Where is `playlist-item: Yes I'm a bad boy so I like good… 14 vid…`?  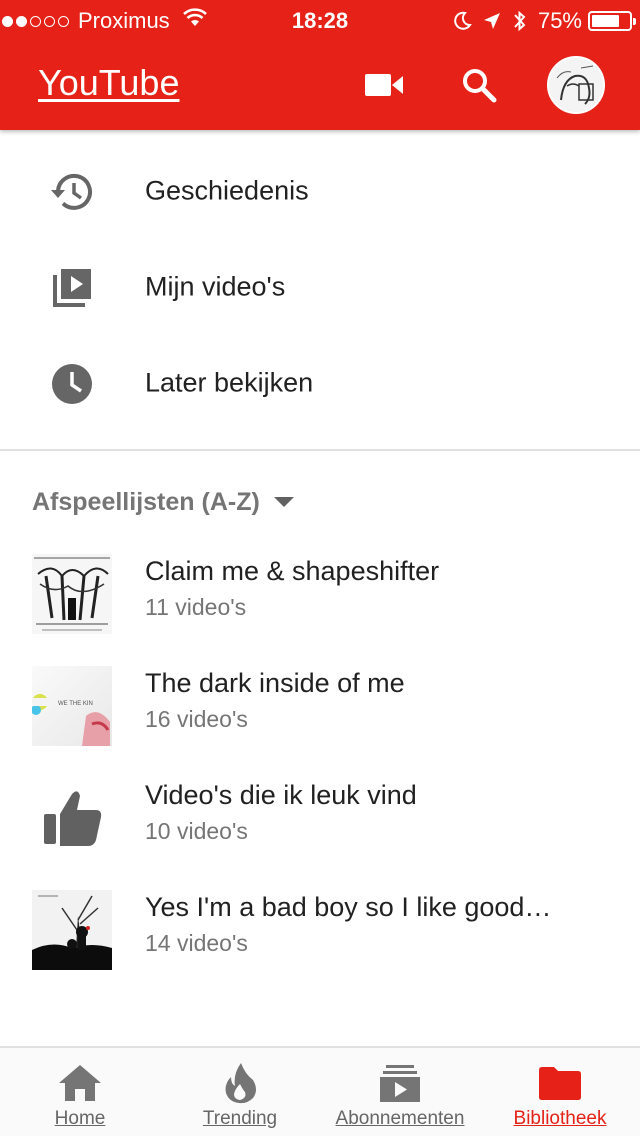
playlist-item: Yes I'm a bad boy so I like good… 14 vid… is located at coordinates (320, 946).